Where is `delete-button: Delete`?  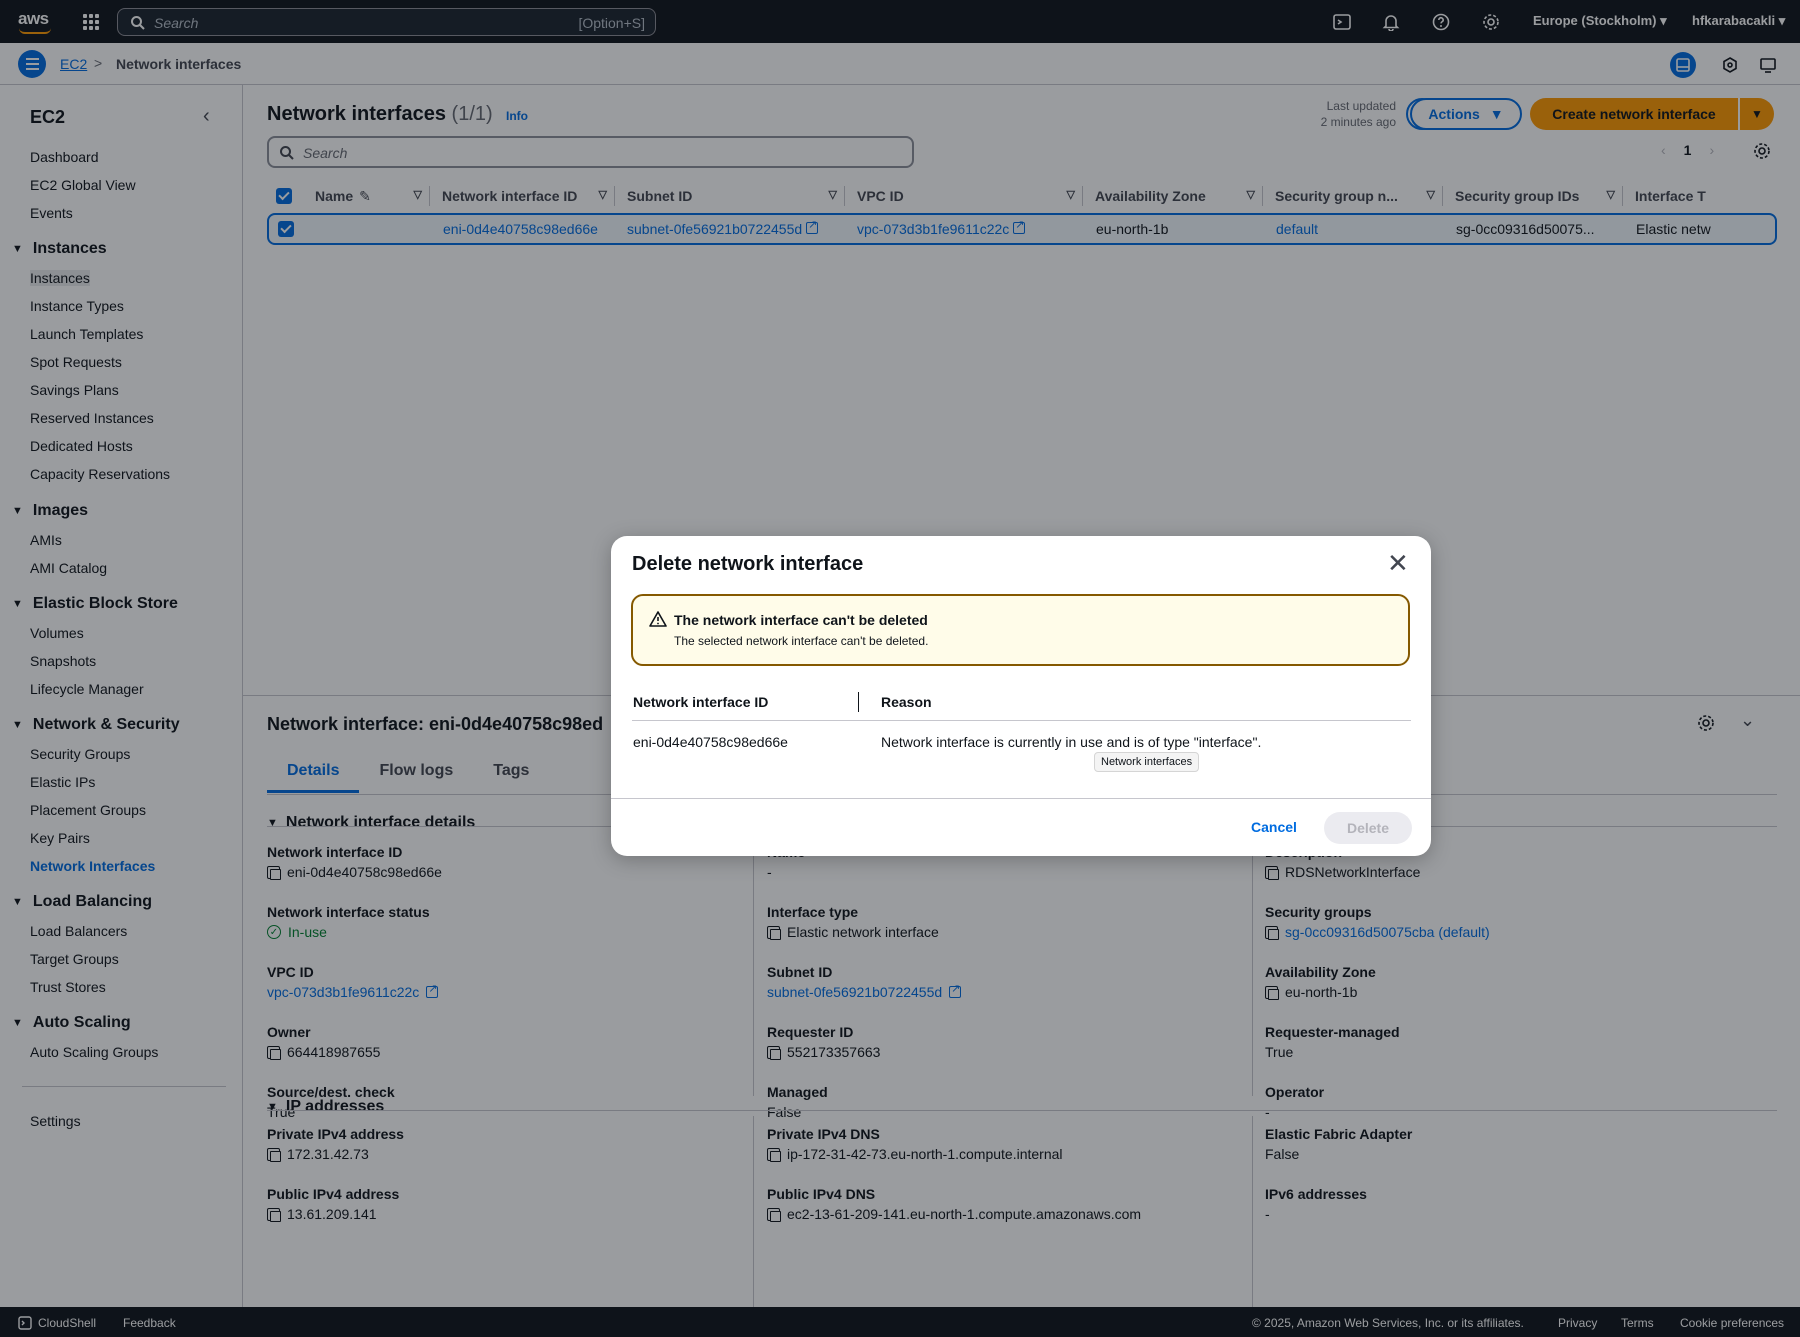
delete-button: Delete is located at coordinates (1368, 828).